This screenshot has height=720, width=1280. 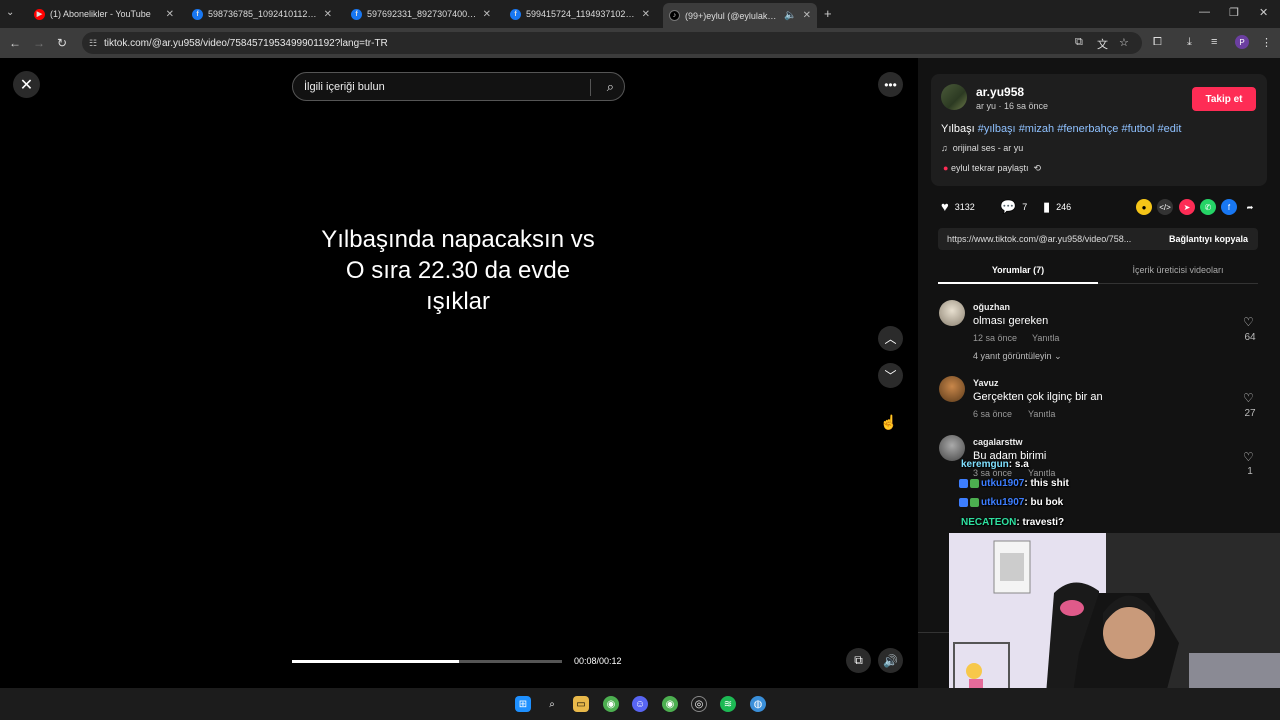 I want to click on reload-icon: ↻, so click(x=62, y=43).